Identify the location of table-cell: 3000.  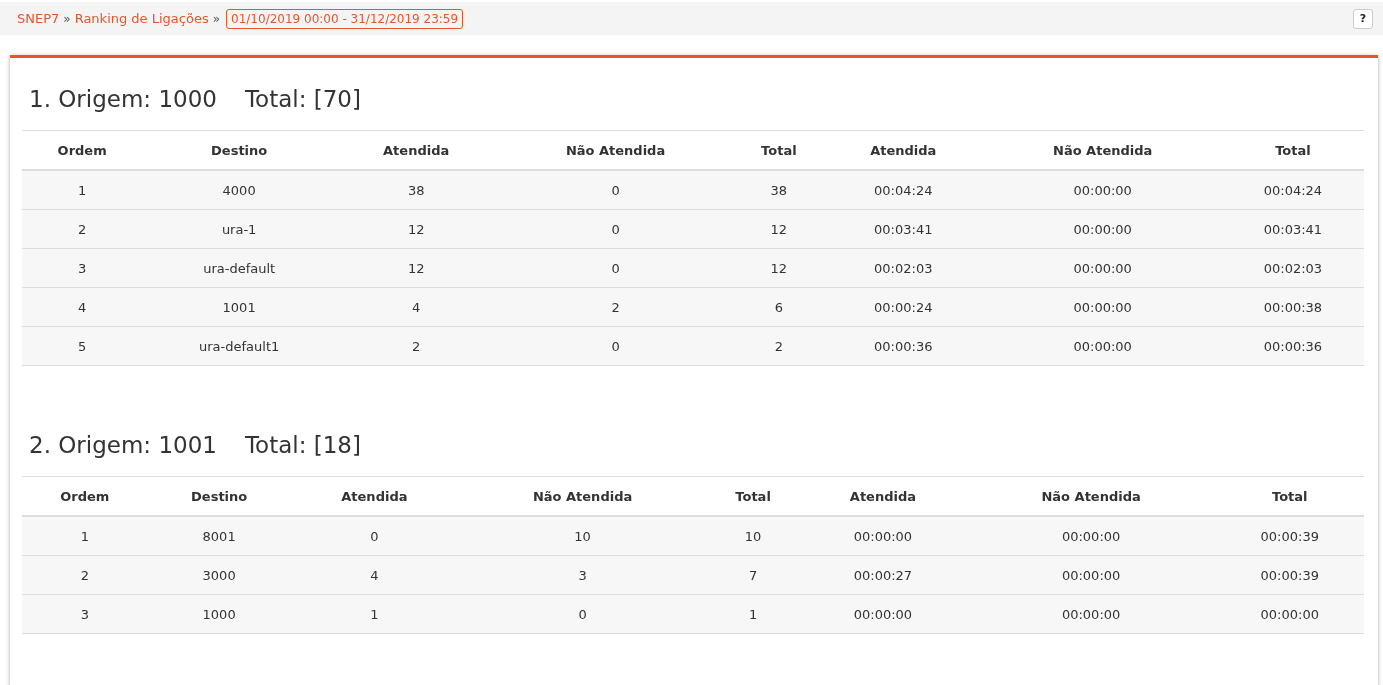
(219, 575).